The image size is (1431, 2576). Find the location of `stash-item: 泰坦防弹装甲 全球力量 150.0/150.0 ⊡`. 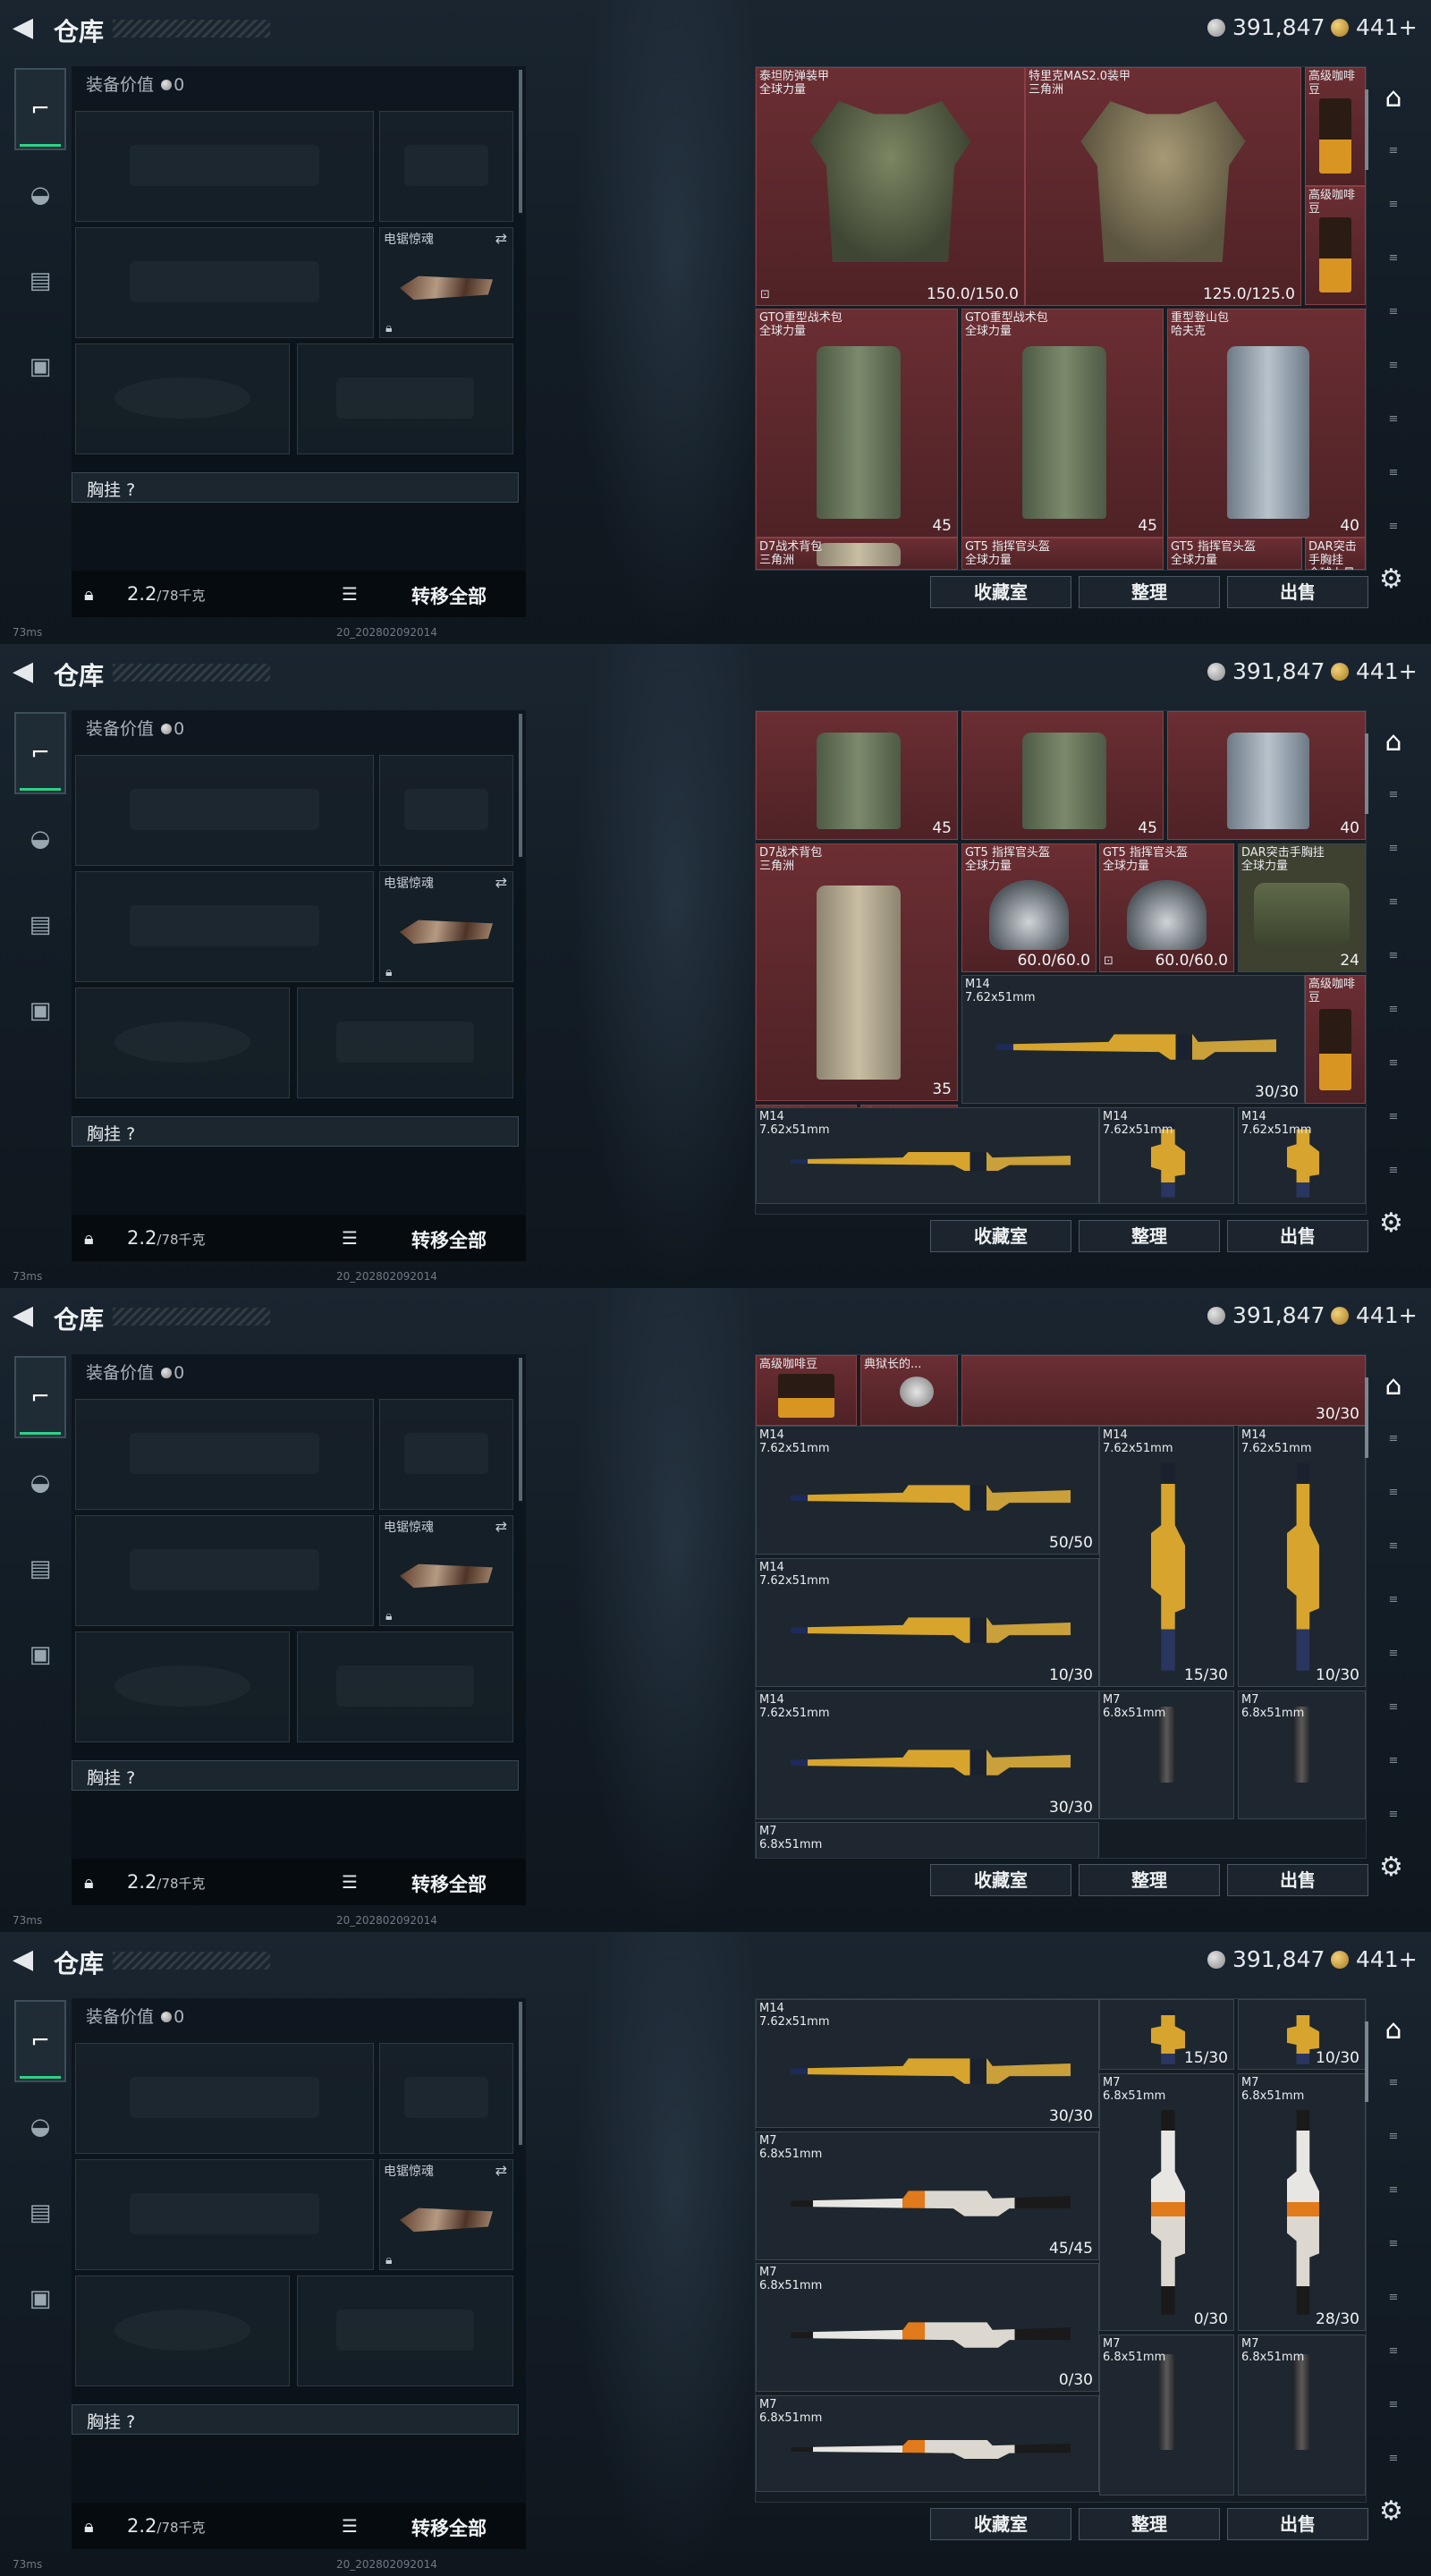

stash-item: 泰坦防弹装甲 全球力量 150.0/150.0 ⊡ is located at coordinates (891, 186).